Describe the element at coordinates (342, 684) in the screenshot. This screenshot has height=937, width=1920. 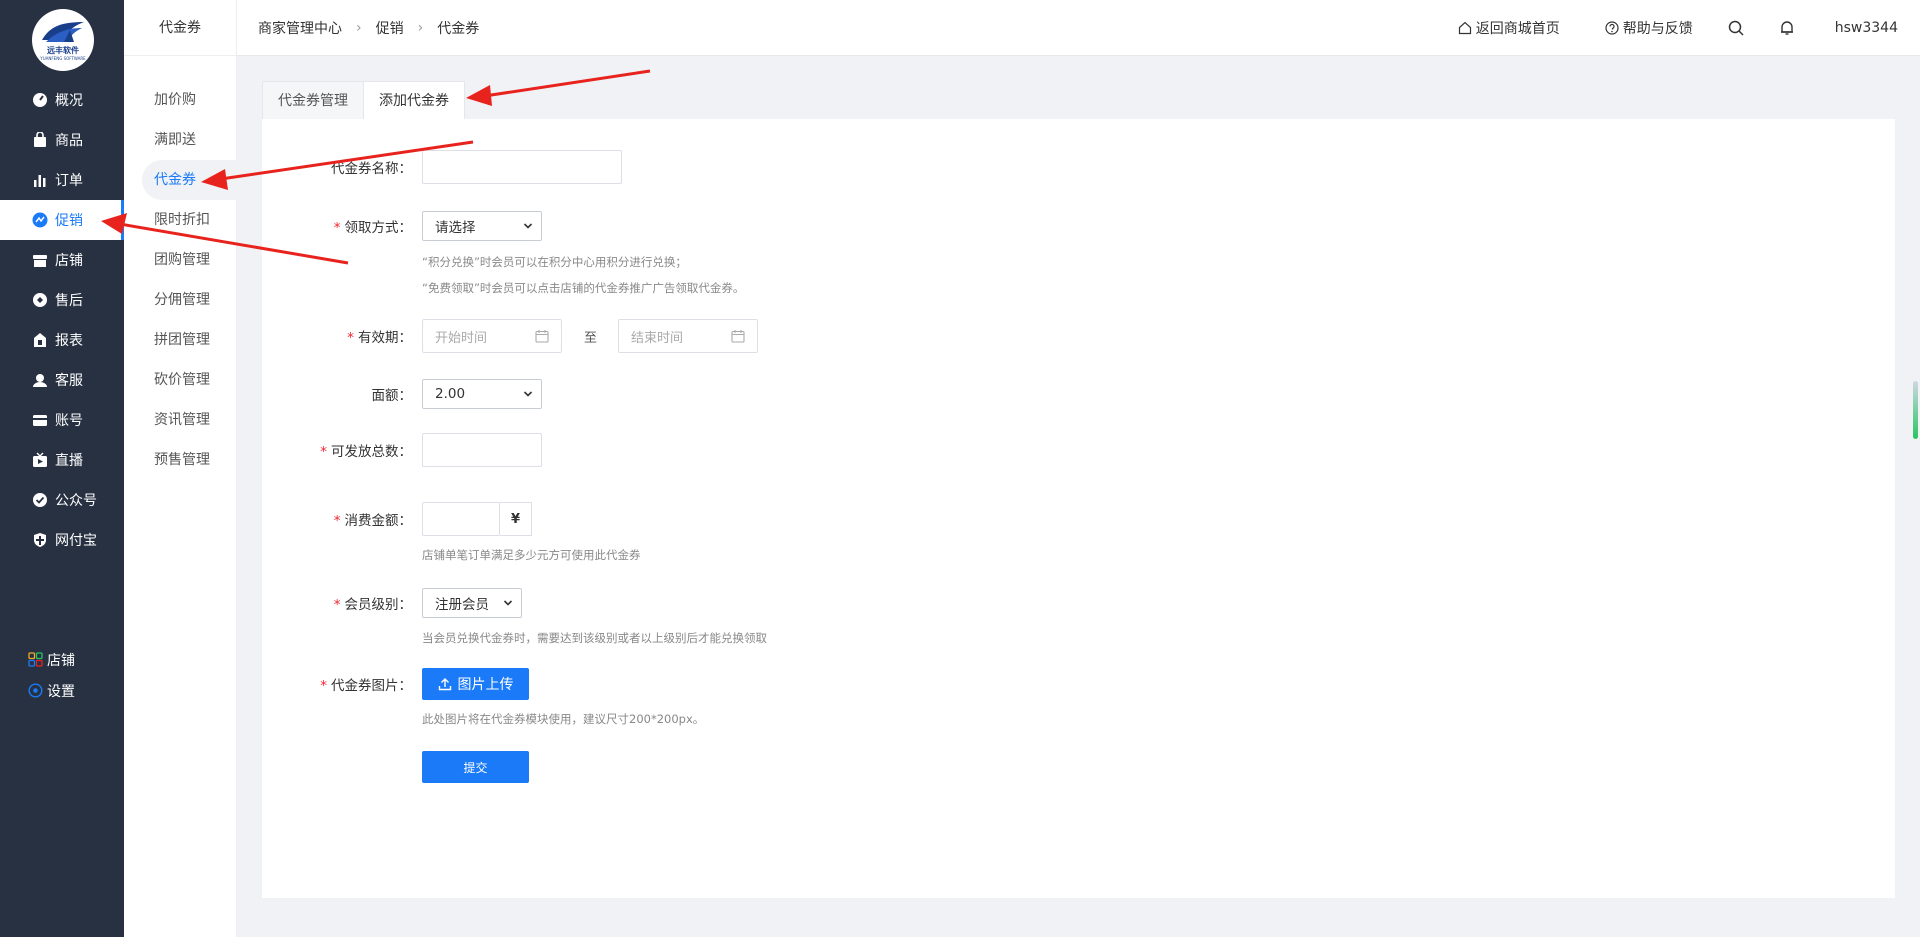
I see `voucher-image-label: * 代金券图片：` at that location.